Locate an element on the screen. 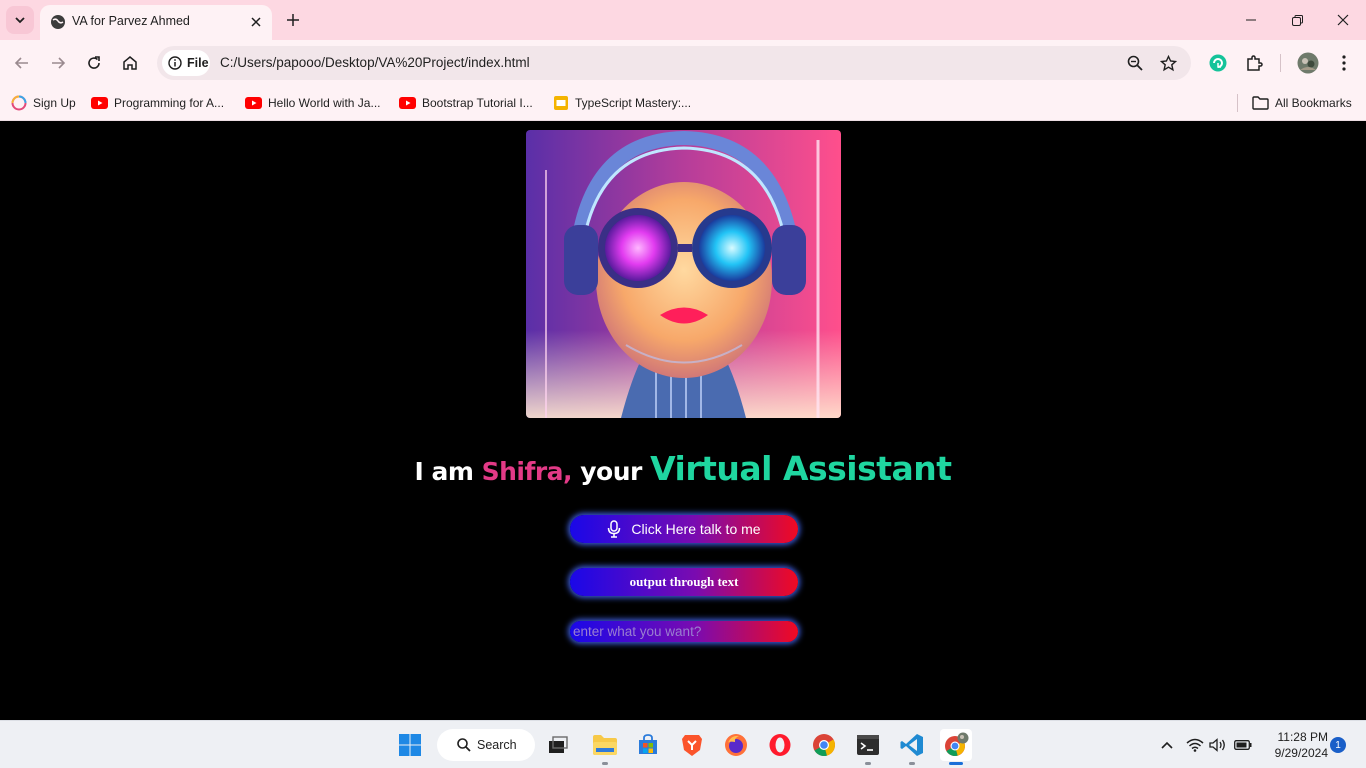  close-window-button is located at coordinates (1343, 20).